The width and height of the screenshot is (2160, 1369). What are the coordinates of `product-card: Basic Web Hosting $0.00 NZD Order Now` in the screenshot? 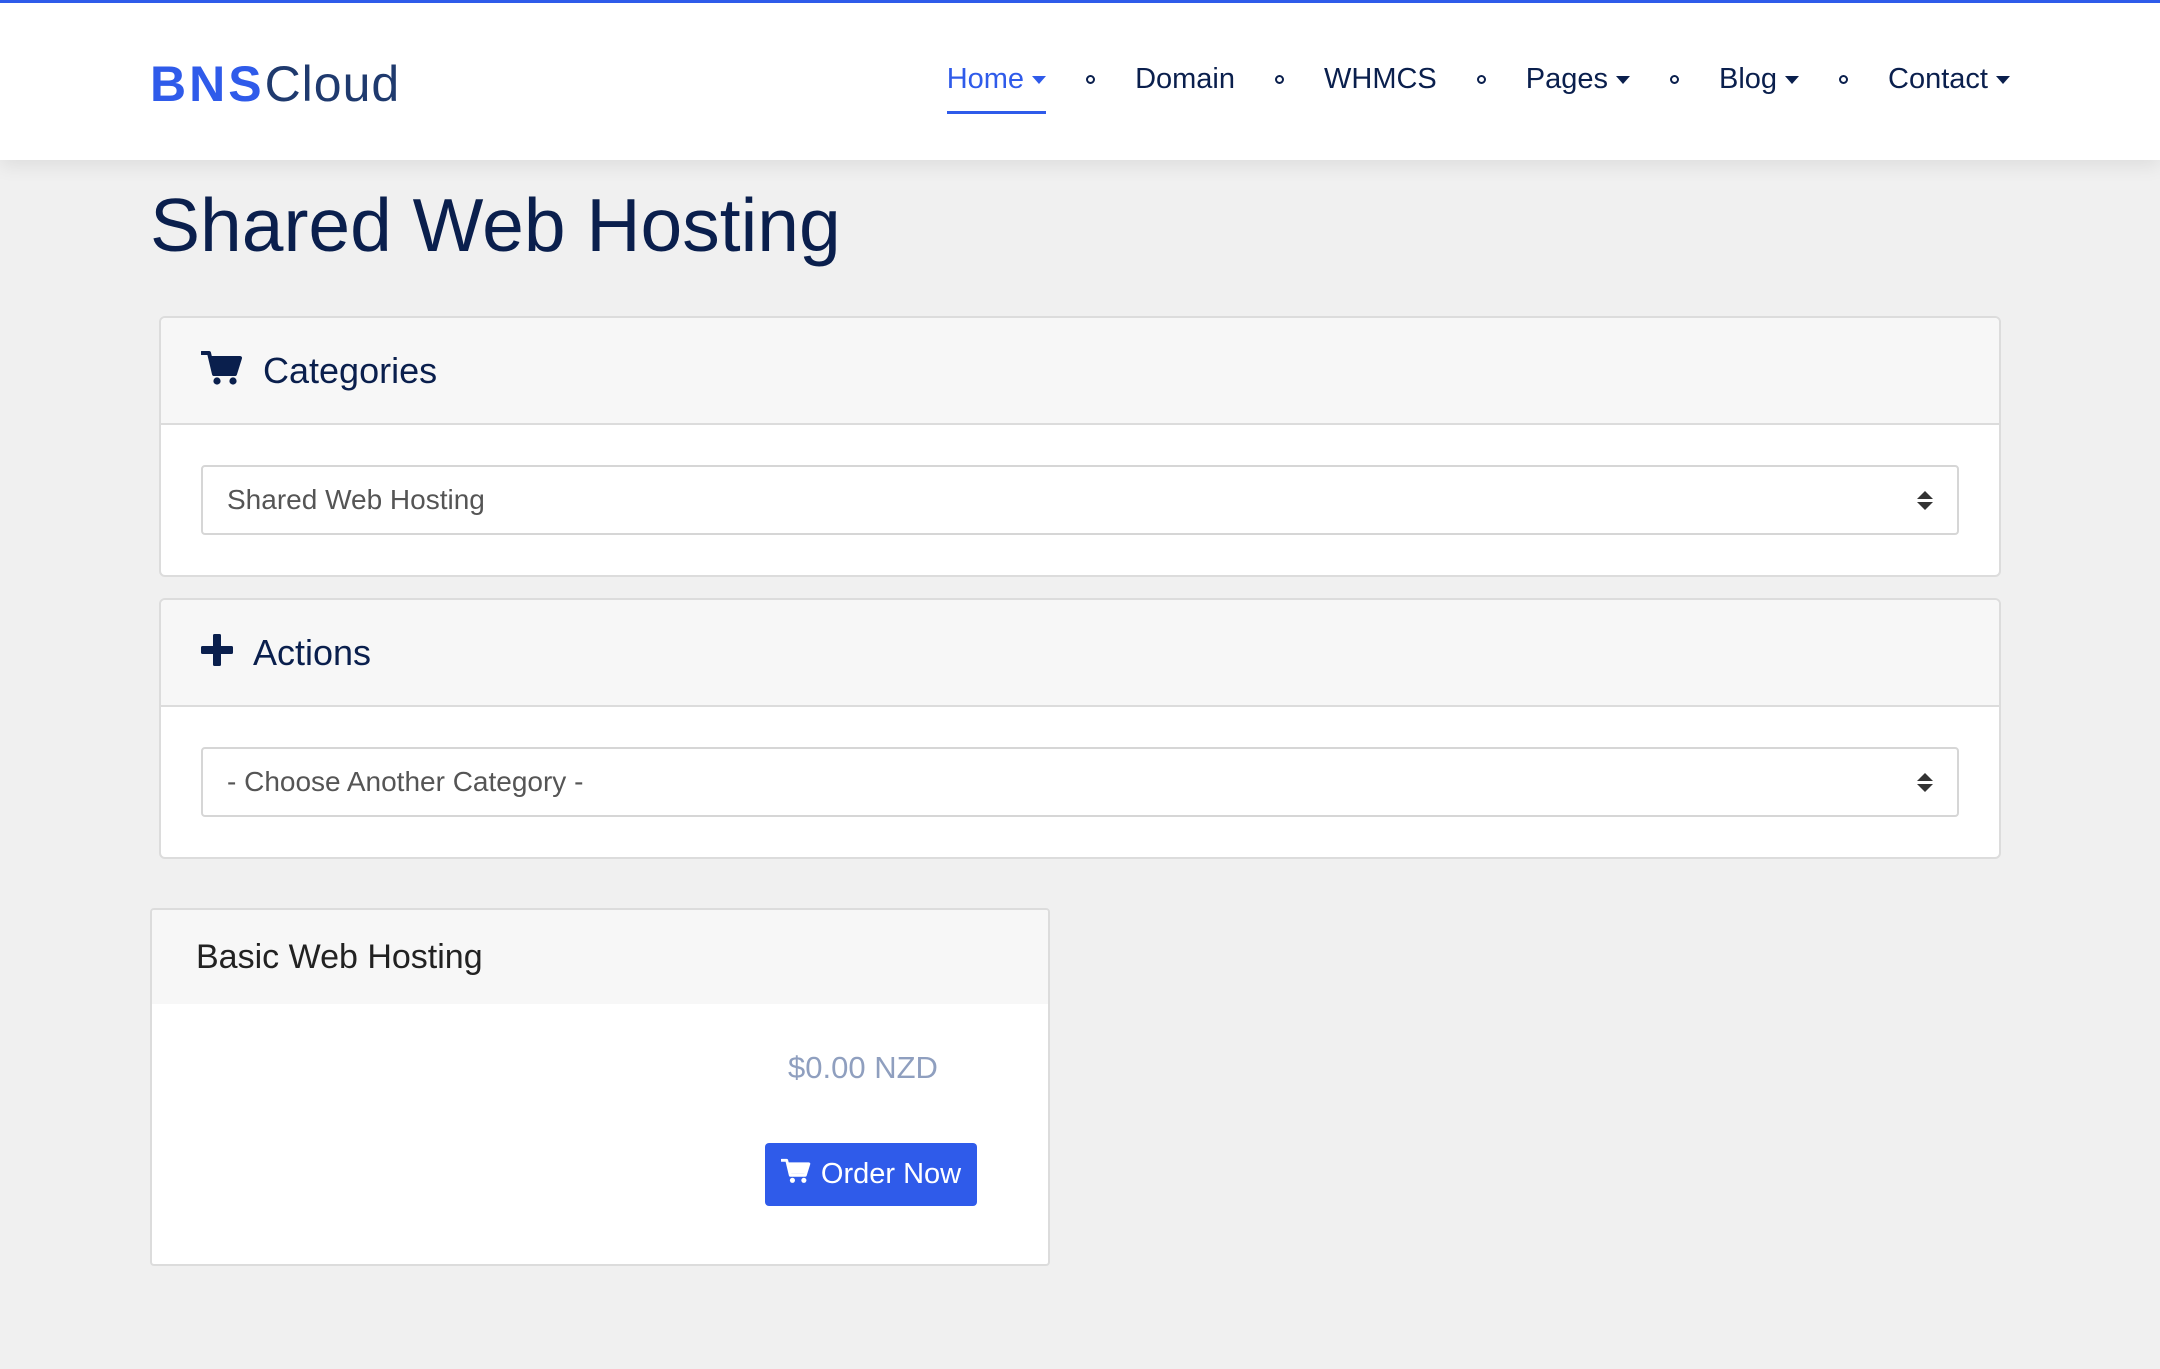 It's located at (600, 1087).